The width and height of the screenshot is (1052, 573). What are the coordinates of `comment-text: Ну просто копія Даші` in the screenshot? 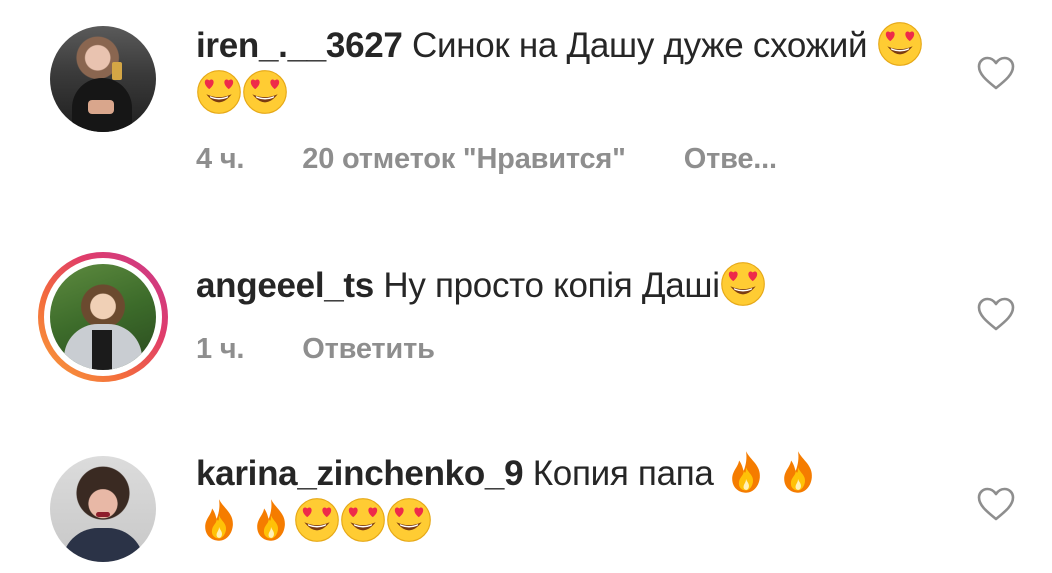 It's located at (546, 285).